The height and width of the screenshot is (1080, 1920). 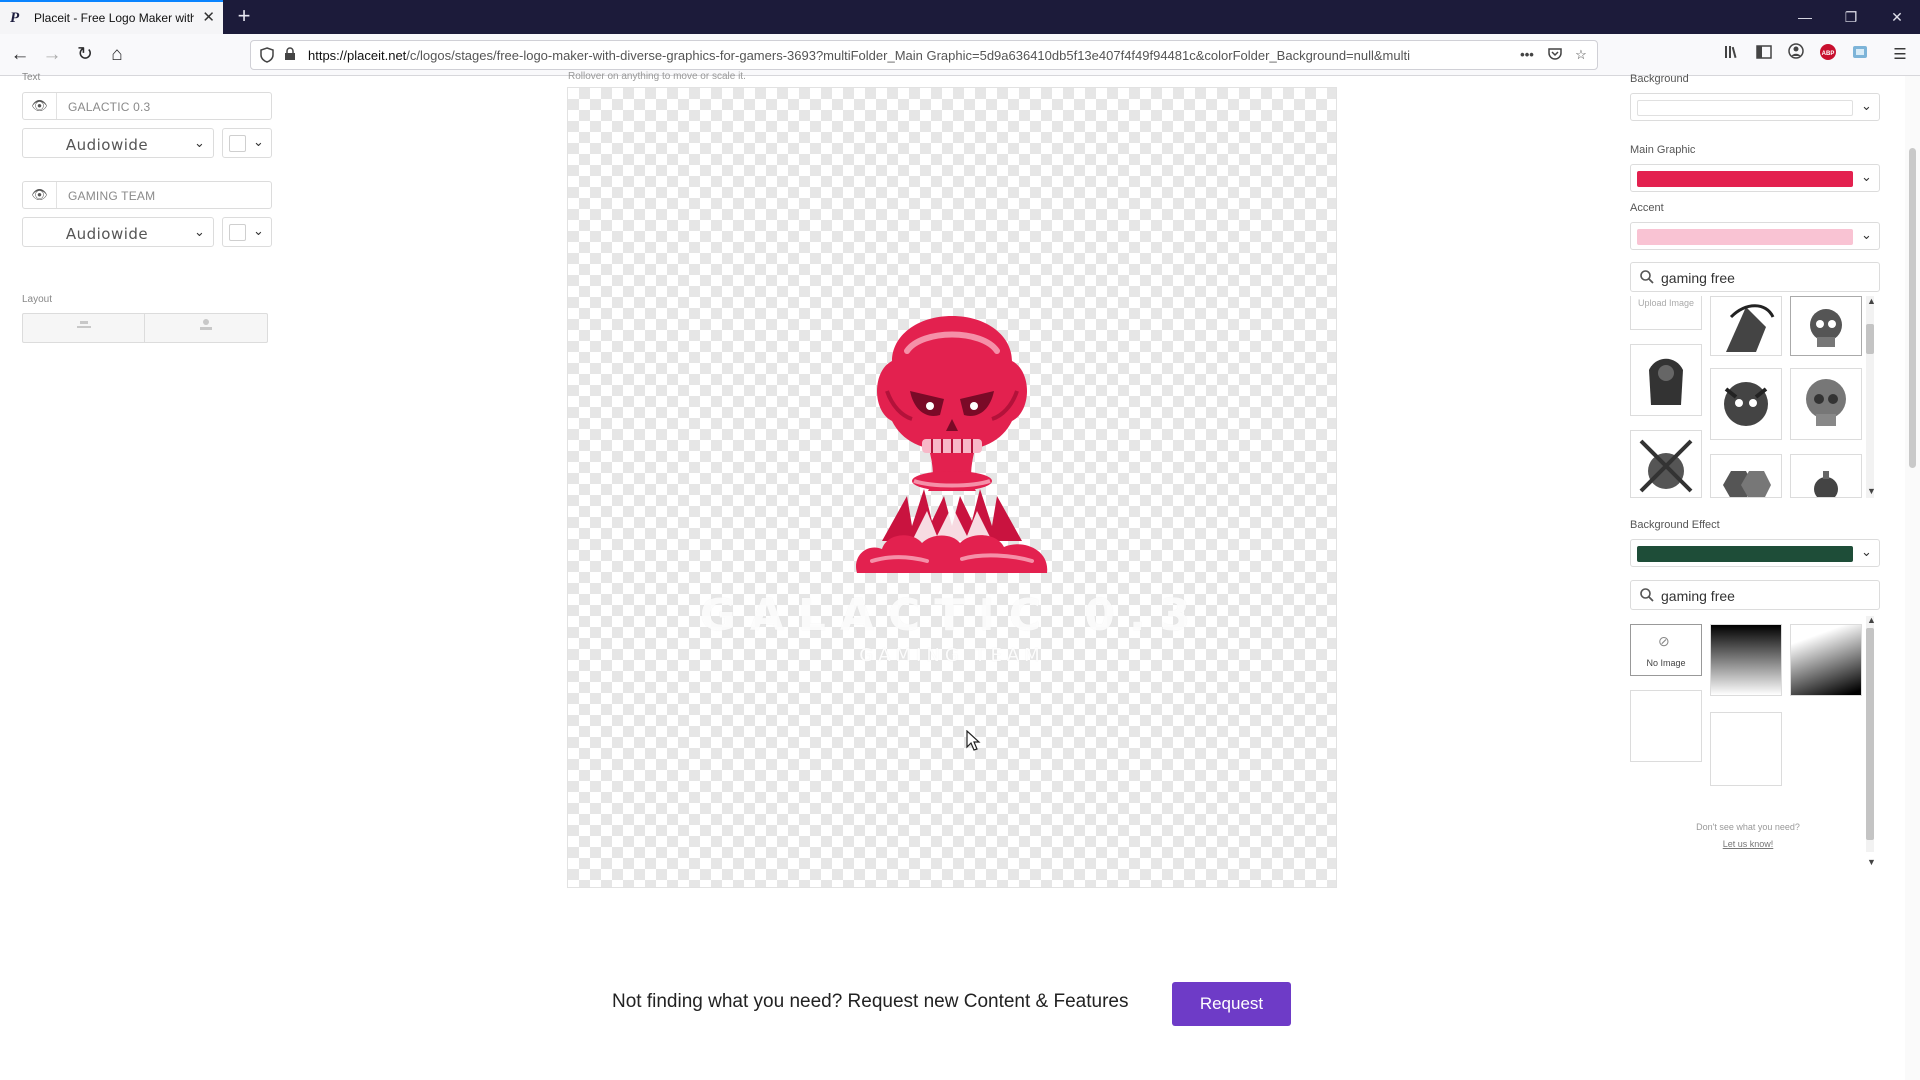 I want to click on layout-icon-top-icon, so click(x=206, y=324).